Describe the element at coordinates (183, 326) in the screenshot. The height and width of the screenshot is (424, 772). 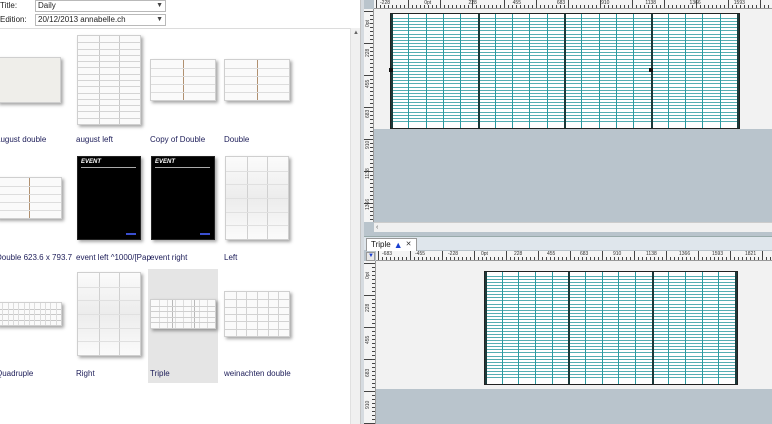
I see `template-tile: Triple` at that location.